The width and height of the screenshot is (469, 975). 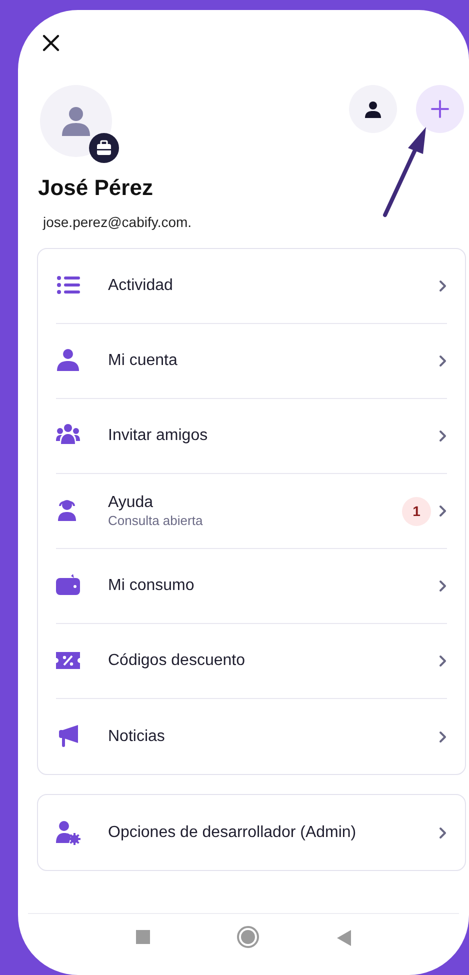 What do you see at coordinates (141, 286) in the screenshot?
I see `menu-label: Actividad` at bounding box center [141, 286].